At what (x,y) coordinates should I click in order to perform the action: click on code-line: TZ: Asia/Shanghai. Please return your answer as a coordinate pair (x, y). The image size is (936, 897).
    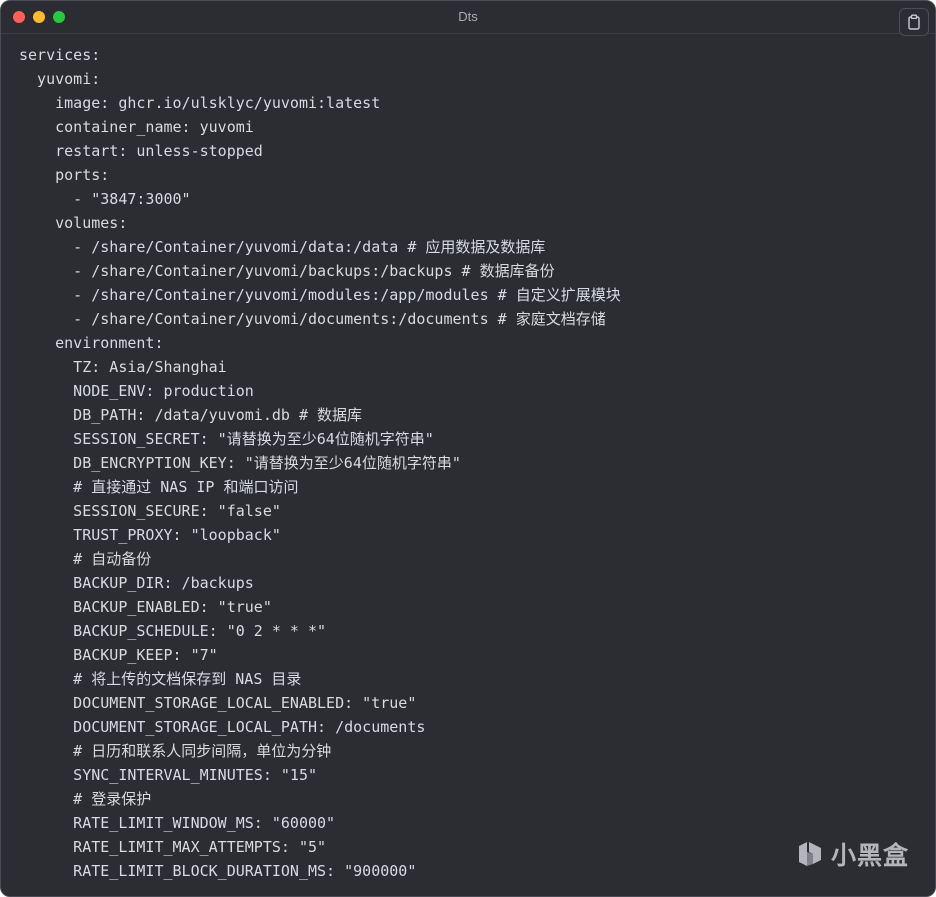
    Looking at the image, I should click on (123, 367).